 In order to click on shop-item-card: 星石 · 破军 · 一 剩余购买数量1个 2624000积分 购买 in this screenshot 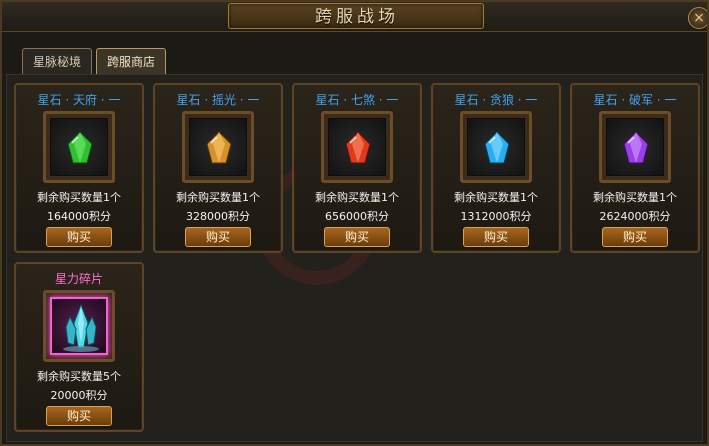, I will do `click(635, 168)`.